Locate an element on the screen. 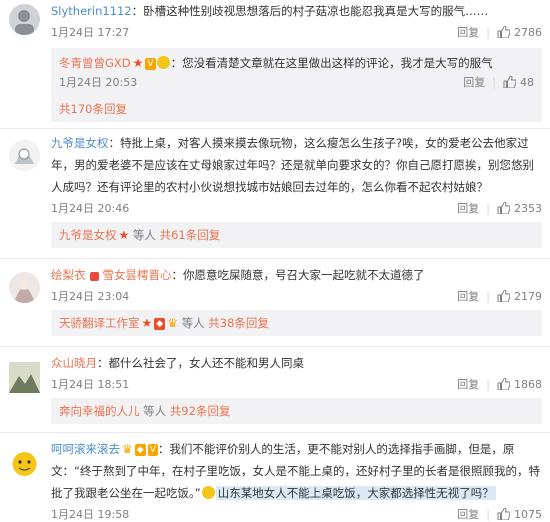 The height and width of the screenshot is (522, 550). like-button: 1868 is located at coordinates (519, 384).